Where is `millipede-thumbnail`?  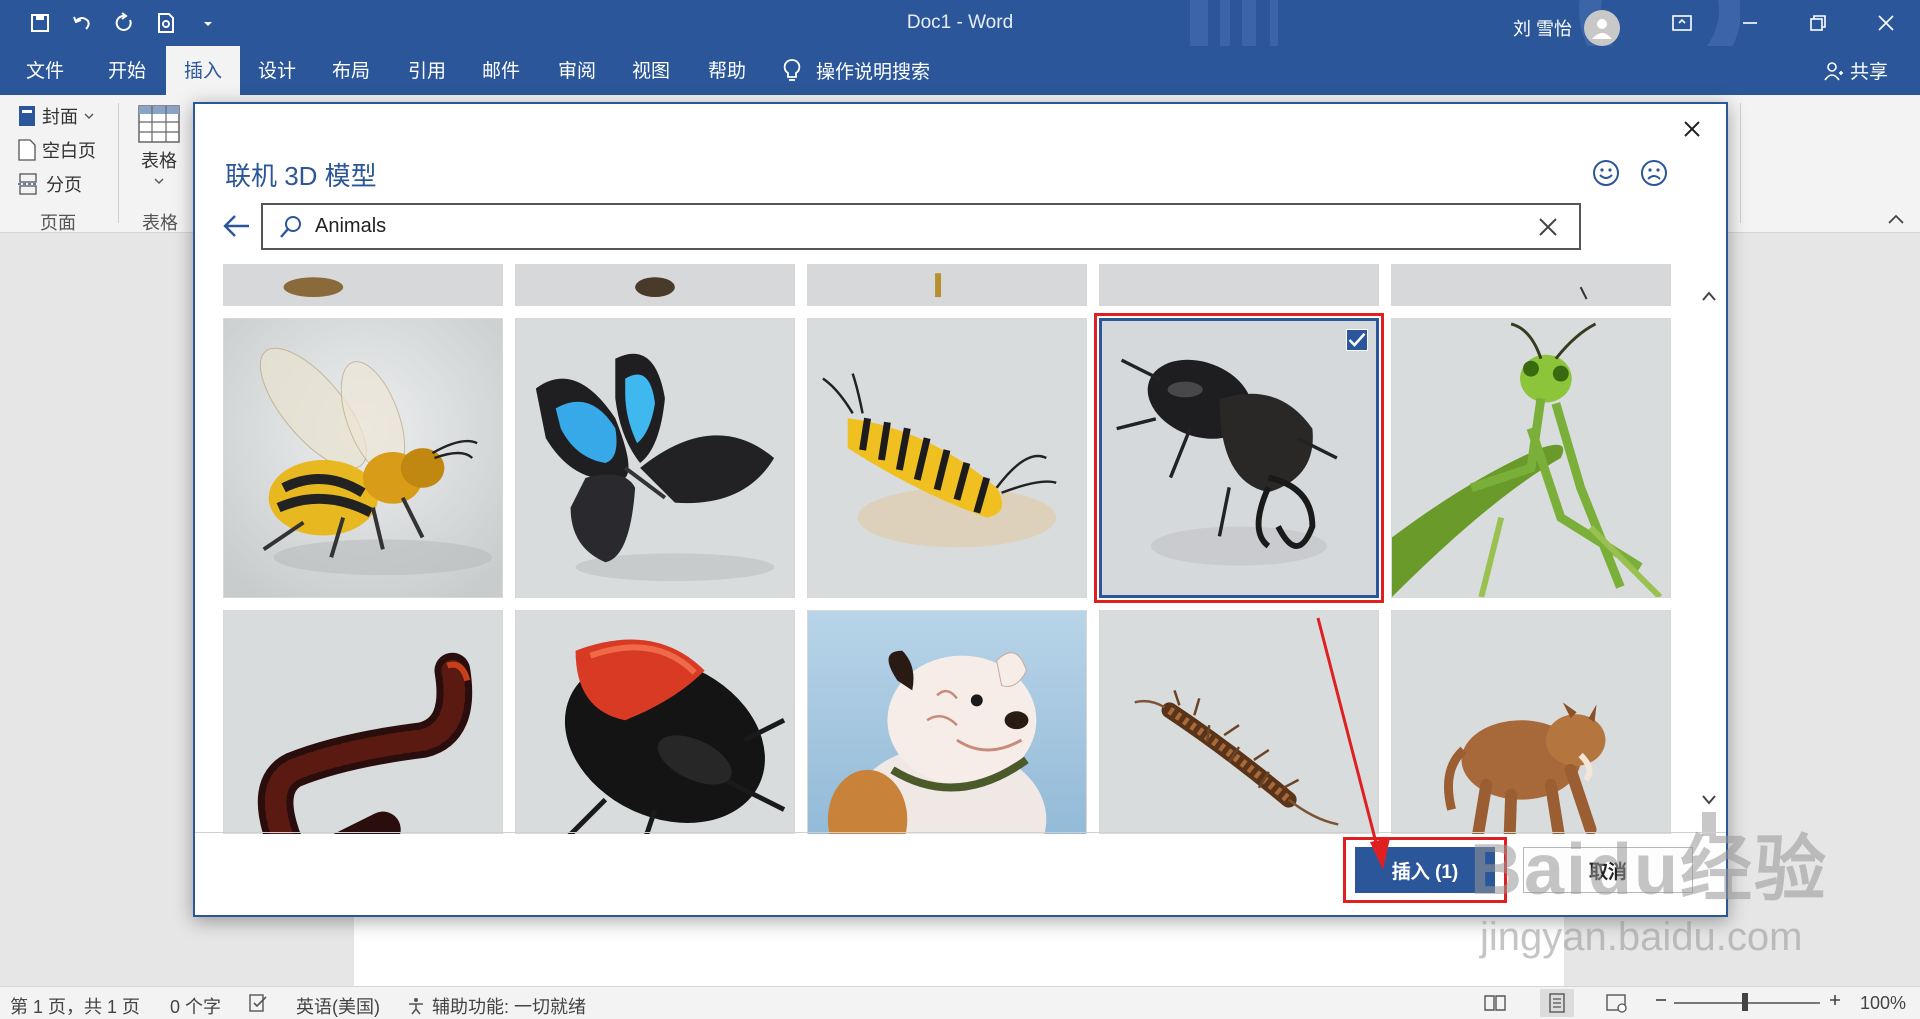
millipede-thumbnail is located at coordinates (363, 722).